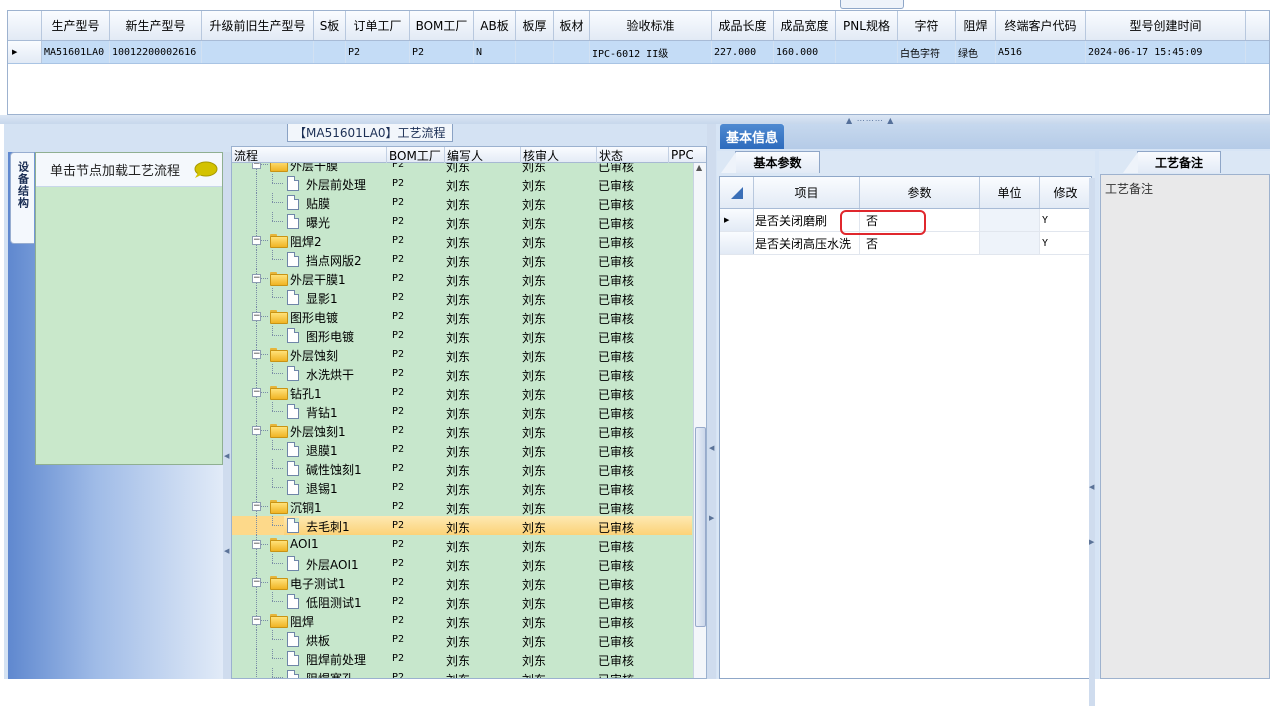  I want to click on tree-row: 低阻测试1 P2 刘东 刘东 已审核, so click(462, 601).